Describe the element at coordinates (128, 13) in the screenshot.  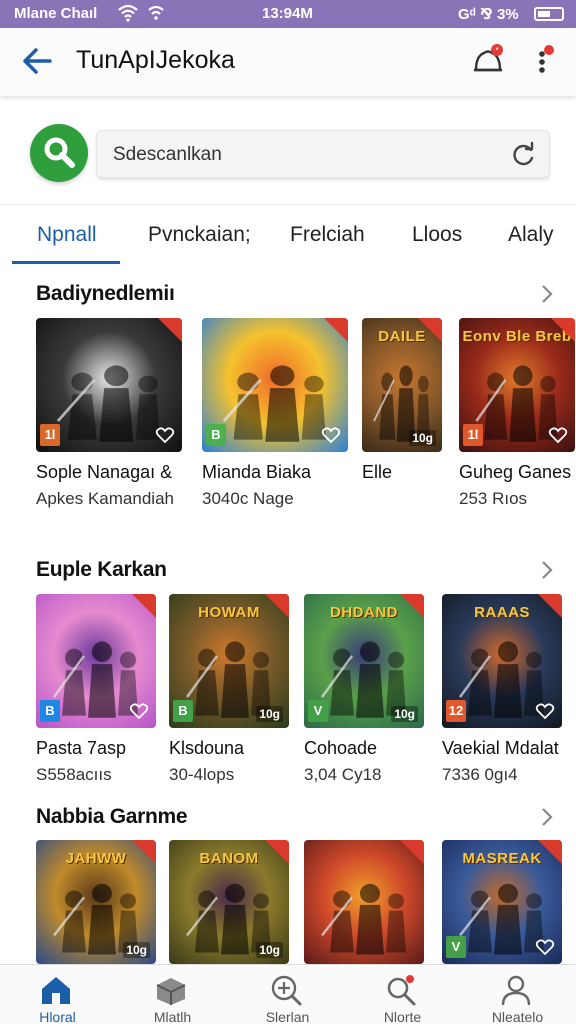
I see `wifi-icon` at that location.